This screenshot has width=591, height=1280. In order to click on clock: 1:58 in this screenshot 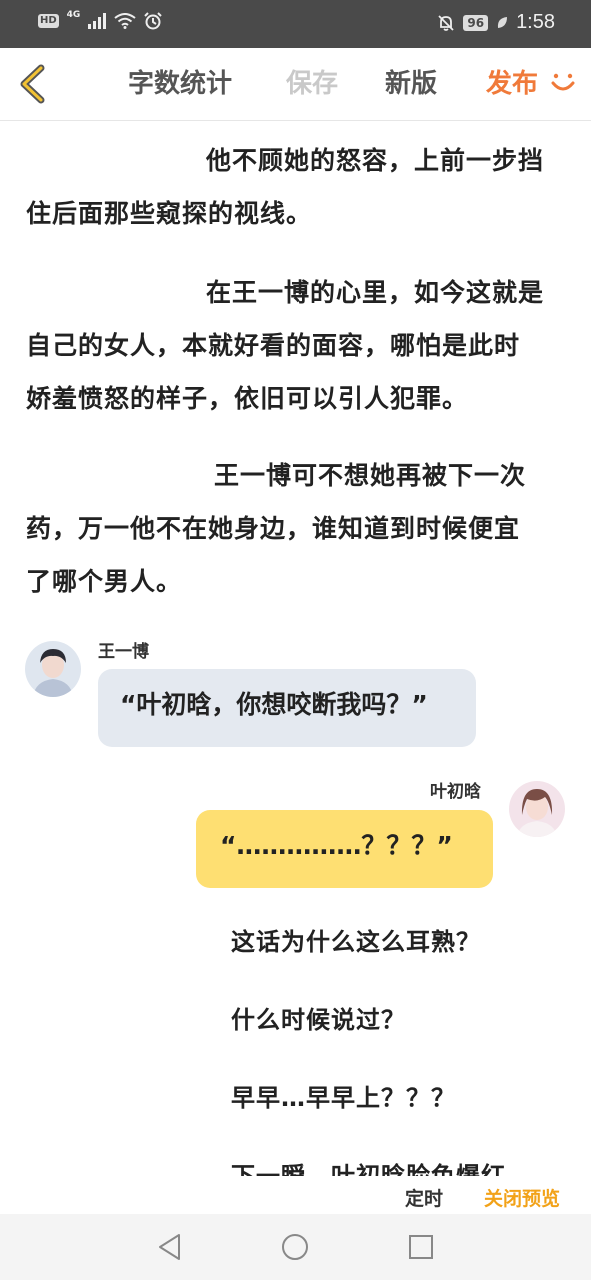, I will do `click(535, 22)`.